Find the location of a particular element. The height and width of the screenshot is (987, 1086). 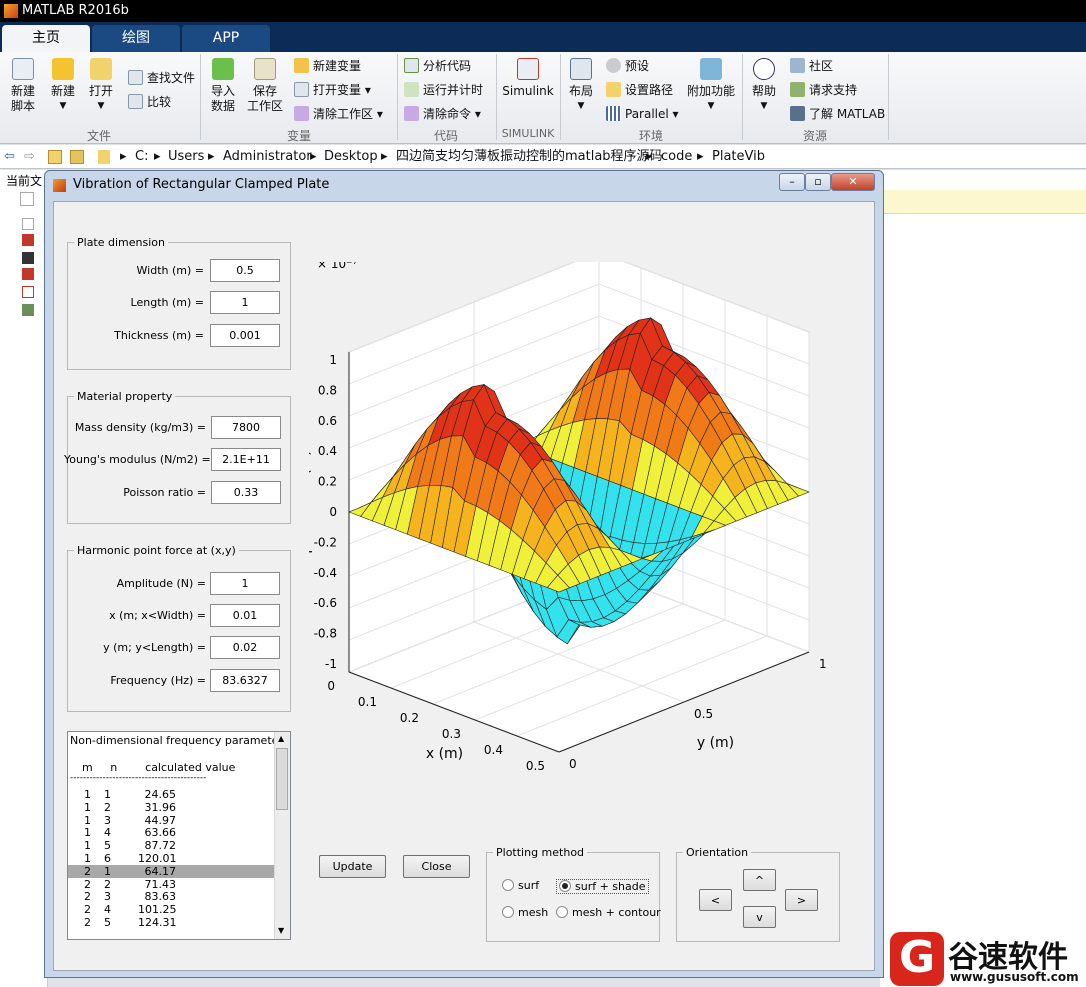

radio-surf-shade: surf + shade is located at coordinates (602, 886).